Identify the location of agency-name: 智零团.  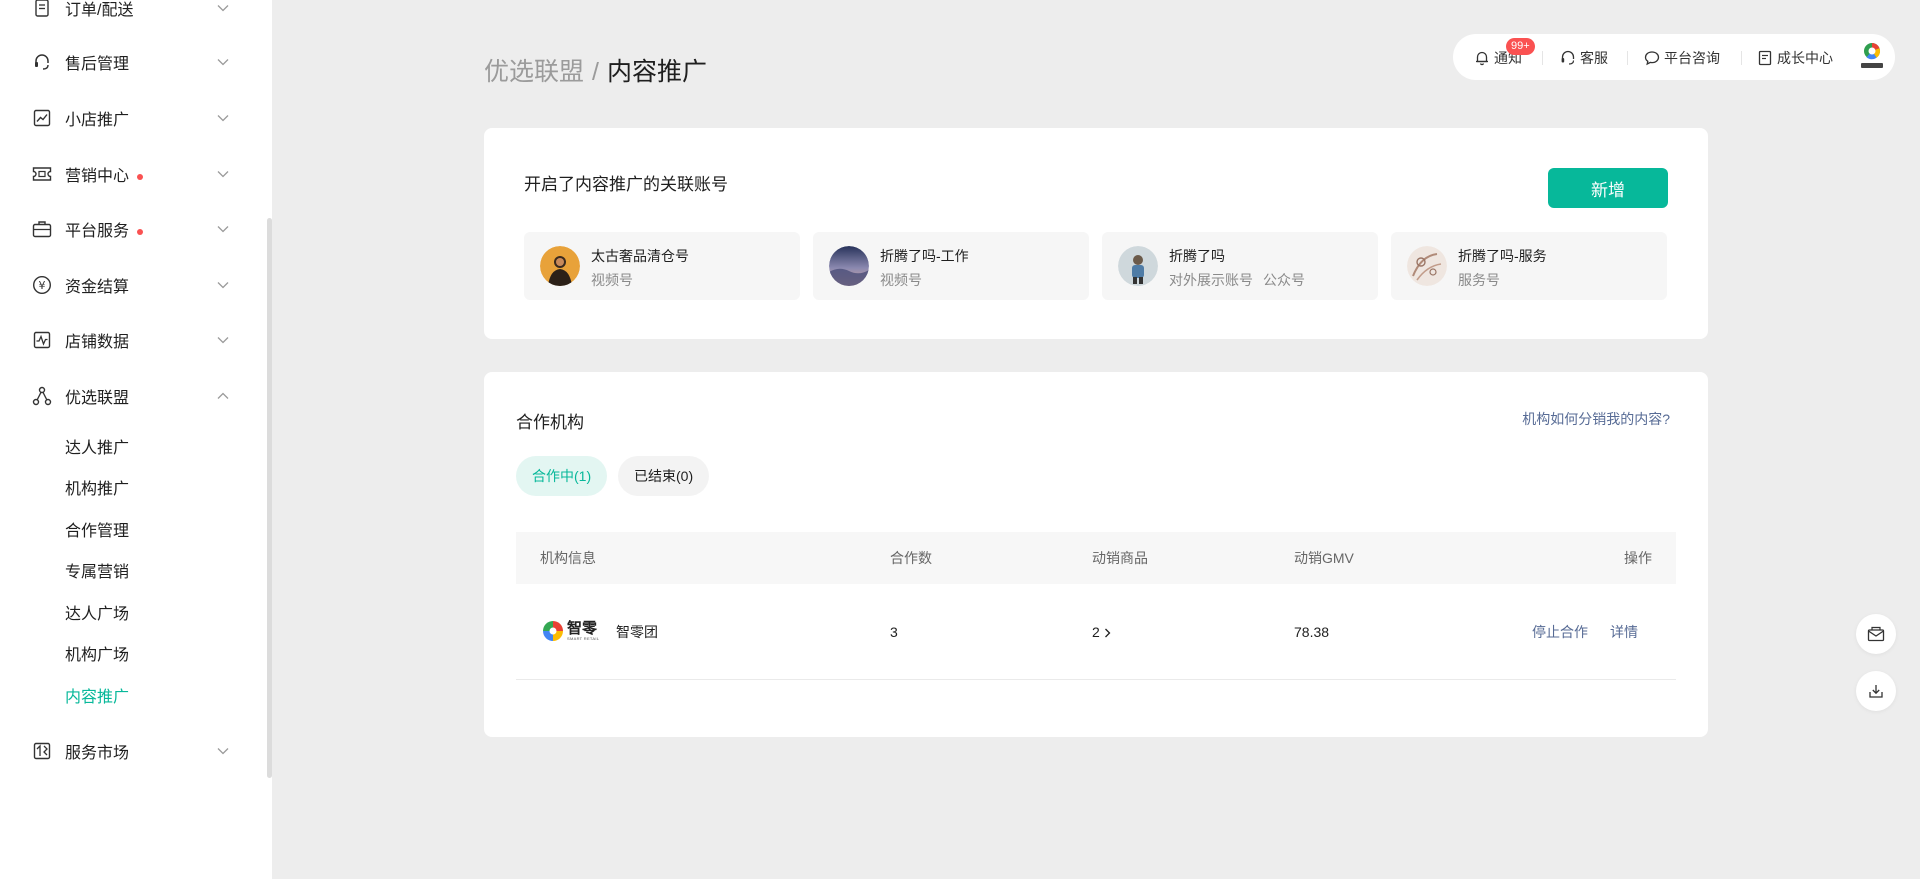
(637, 632).